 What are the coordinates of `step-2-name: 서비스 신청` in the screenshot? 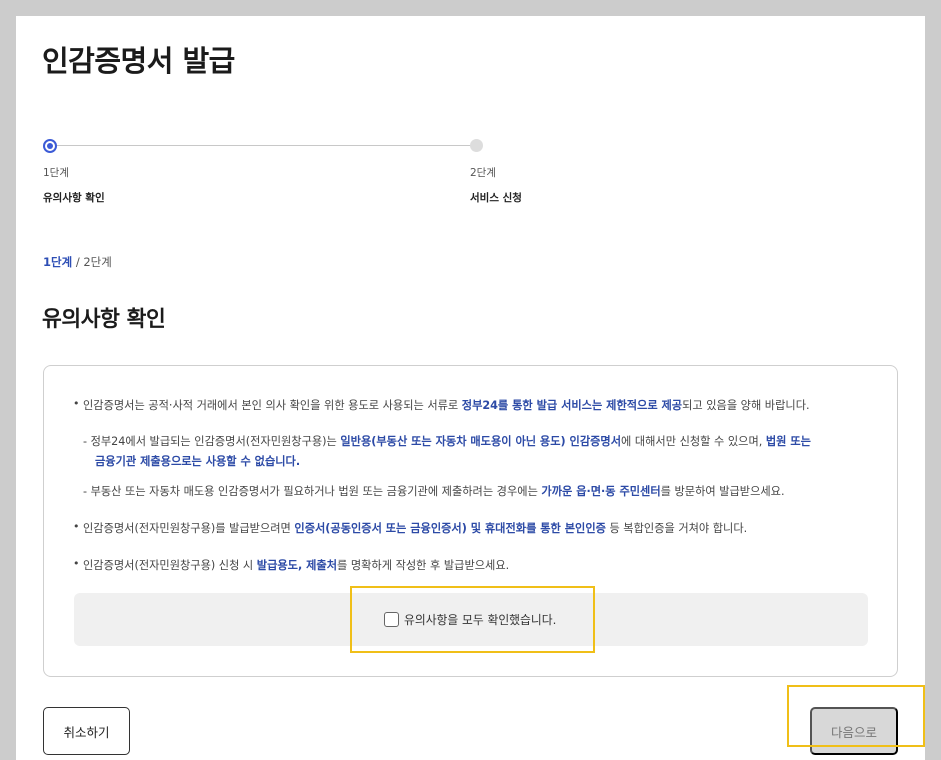 It's located at (496, 198).